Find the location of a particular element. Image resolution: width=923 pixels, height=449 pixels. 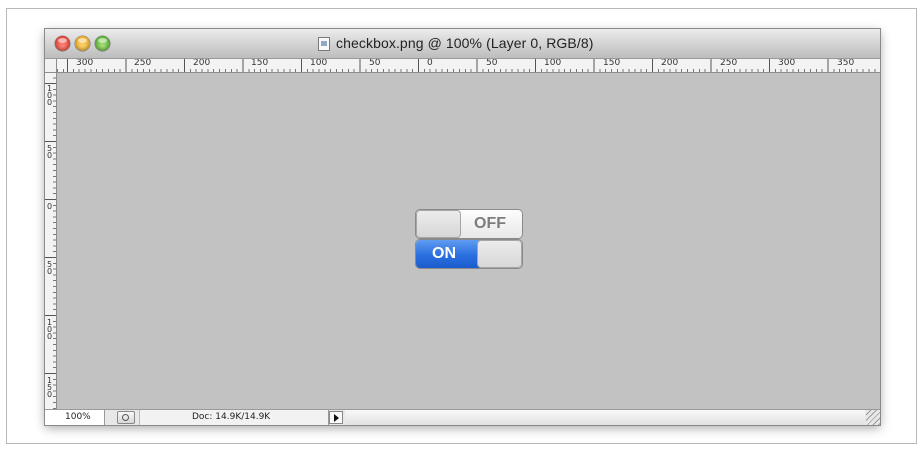

document-size-info: Doc: 14.9K/14.9K is located at coordinates (234, 417).